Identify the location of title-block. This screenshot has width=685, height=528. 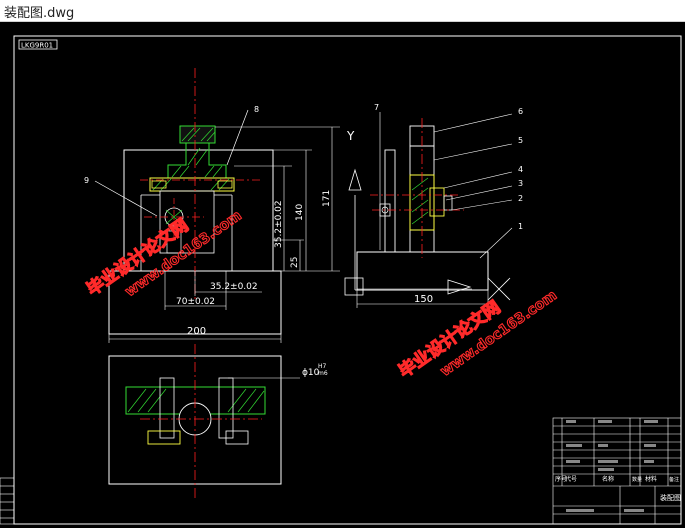
(617, 471).